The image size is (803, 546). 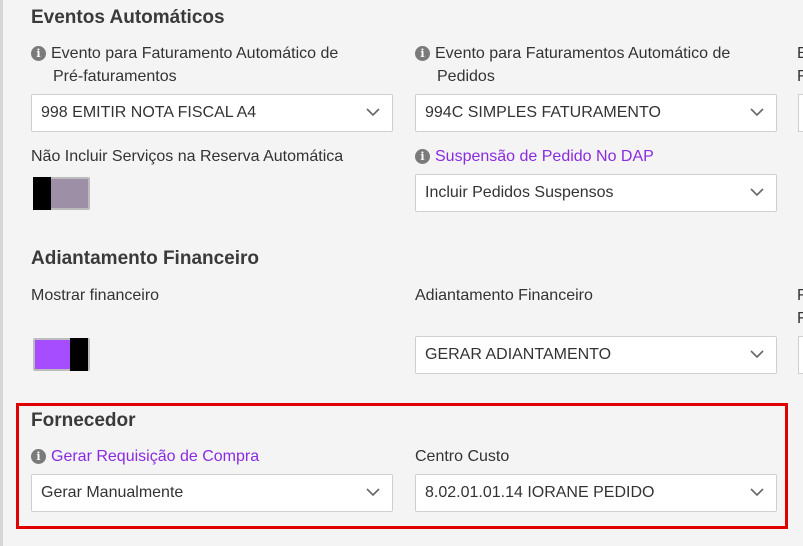 I want to click on left-panel-border, so click(x=1, y=273).